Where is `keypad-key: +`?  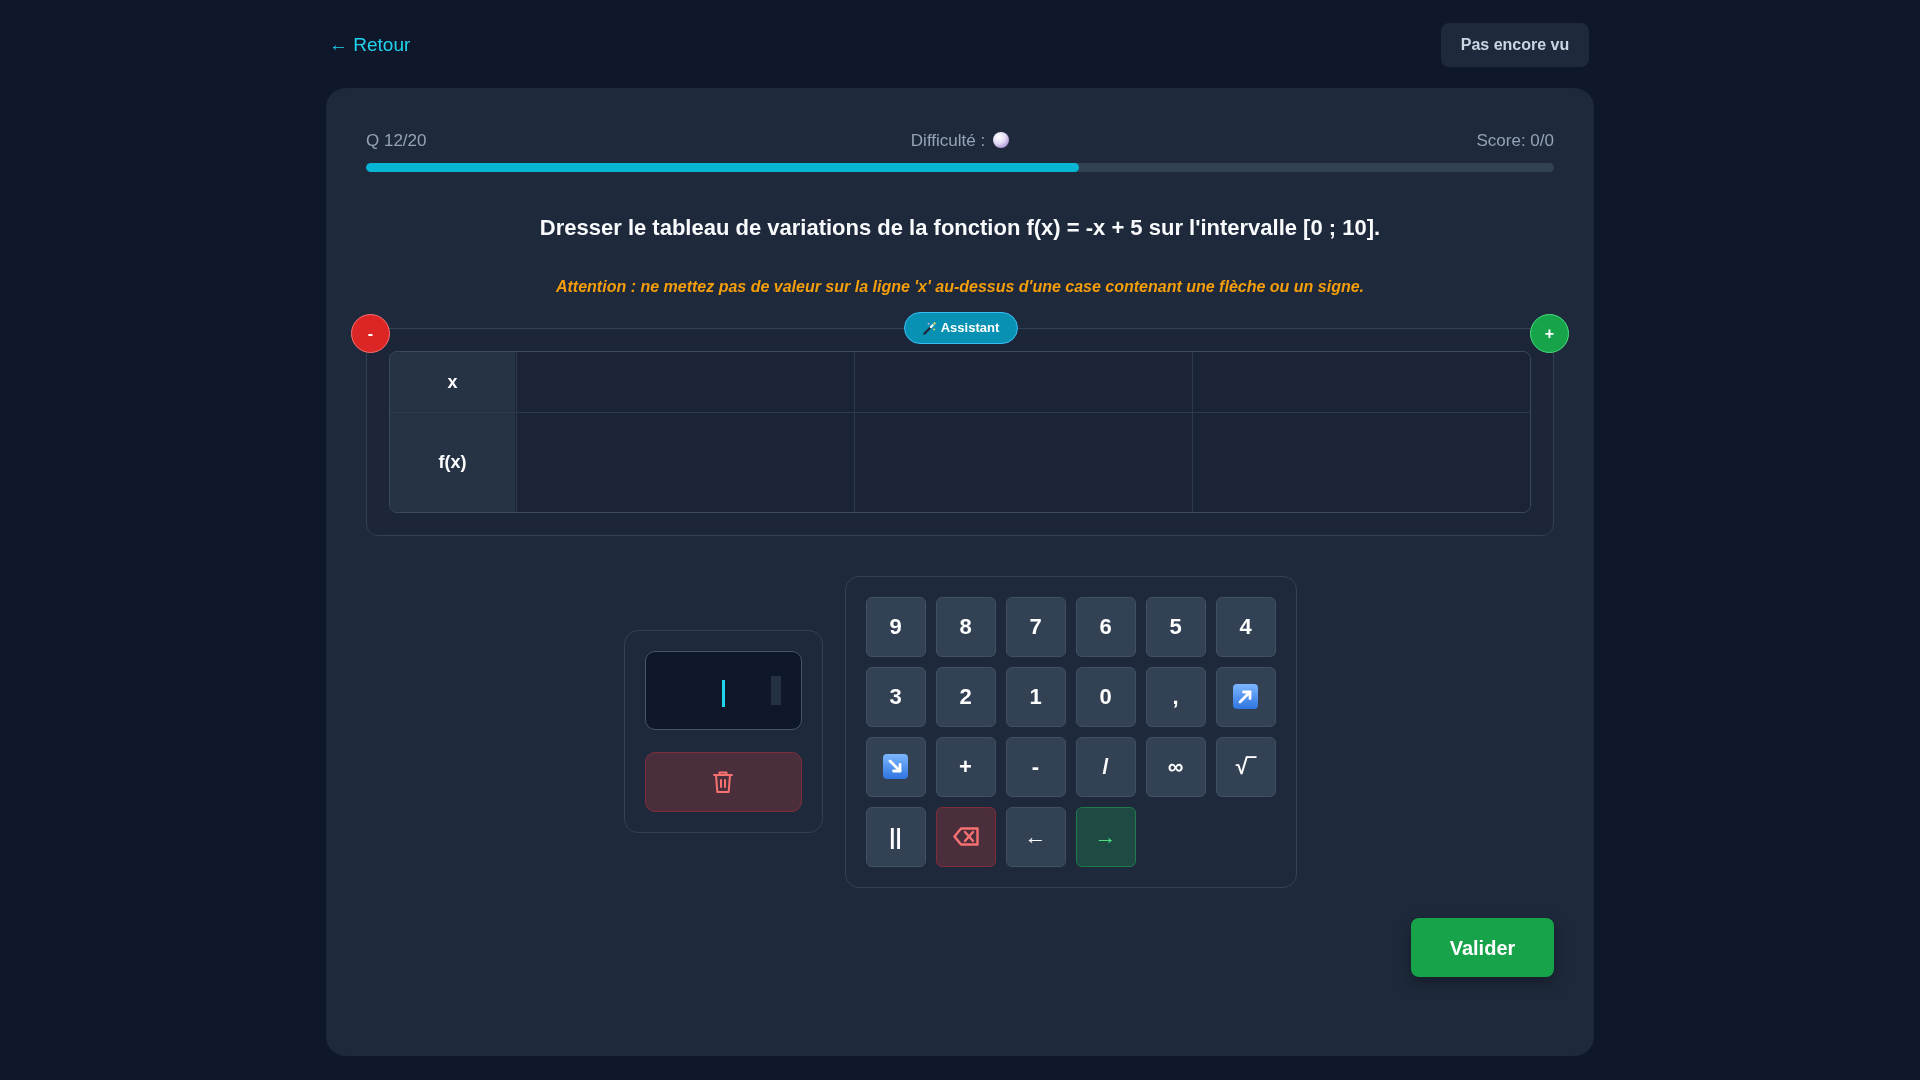
keypad-key: + is located at coordinates (965, 766).